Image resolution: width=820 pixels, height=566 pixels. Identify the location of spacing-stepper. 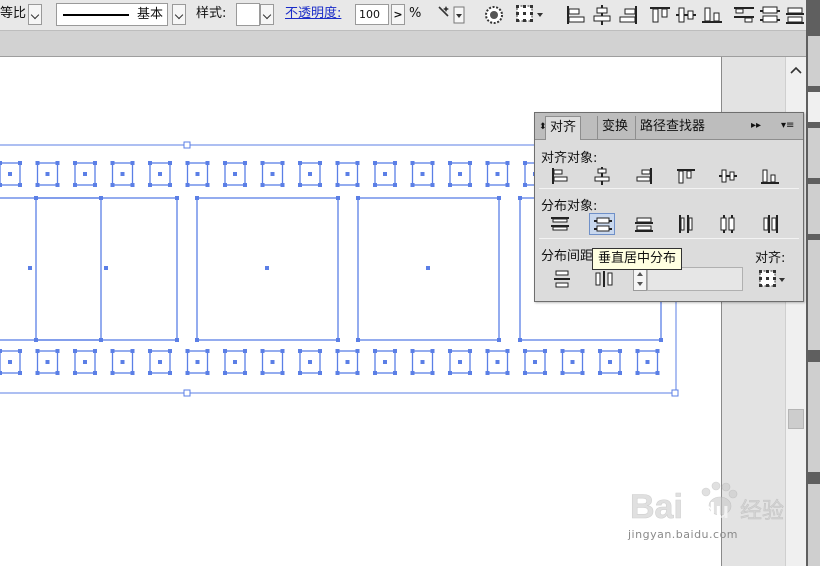
(640, 279).